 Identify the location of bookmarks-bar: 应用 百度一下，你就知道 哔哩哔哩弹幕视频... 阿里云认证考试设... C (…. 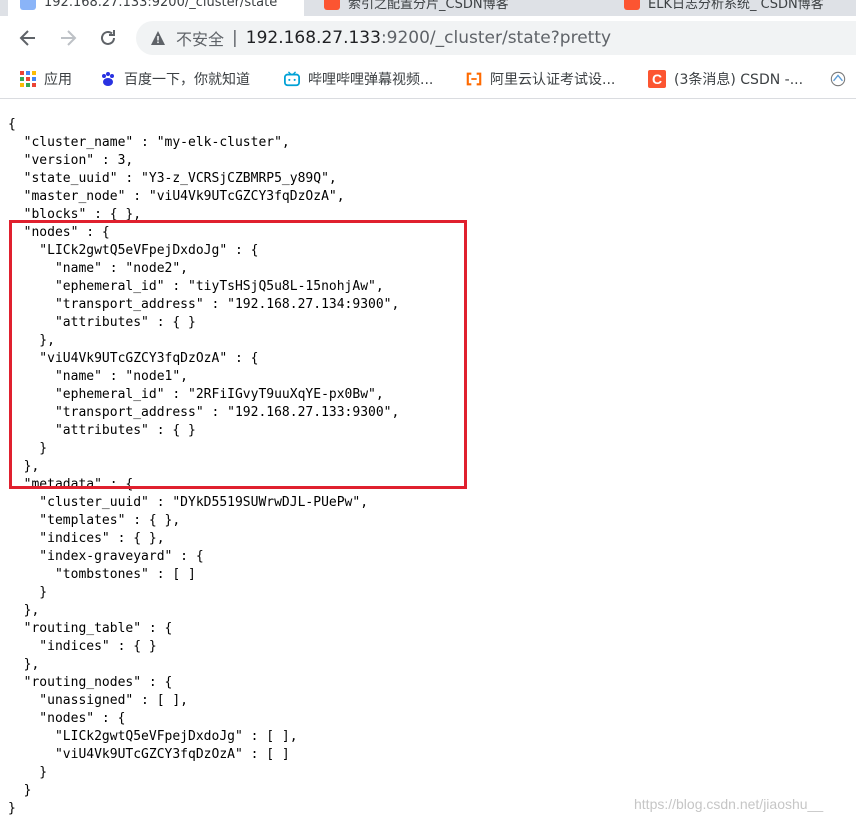
(428, 79).